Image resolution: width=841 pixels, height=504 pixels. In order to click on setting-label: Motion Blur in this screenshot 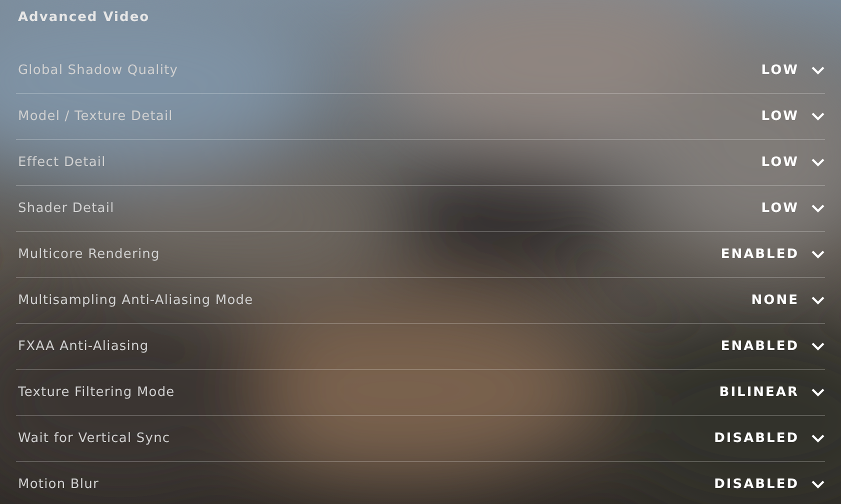, I will do `click(58, 485)`.